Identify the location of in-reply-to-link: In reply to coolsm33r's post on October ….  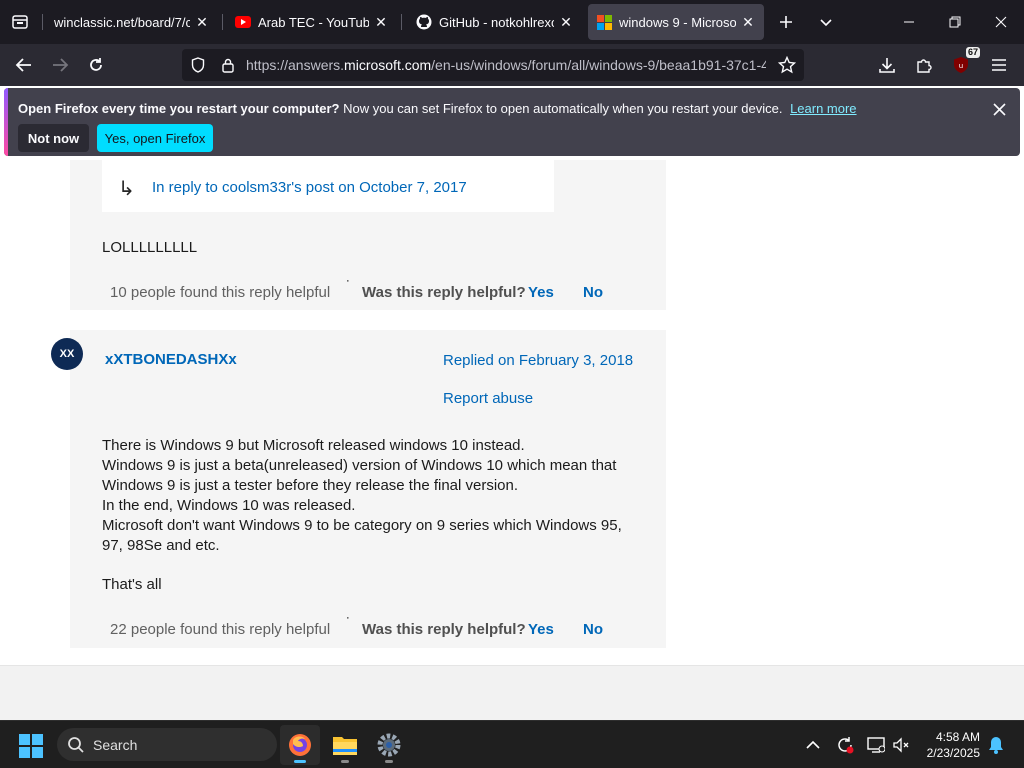
(309, 187).